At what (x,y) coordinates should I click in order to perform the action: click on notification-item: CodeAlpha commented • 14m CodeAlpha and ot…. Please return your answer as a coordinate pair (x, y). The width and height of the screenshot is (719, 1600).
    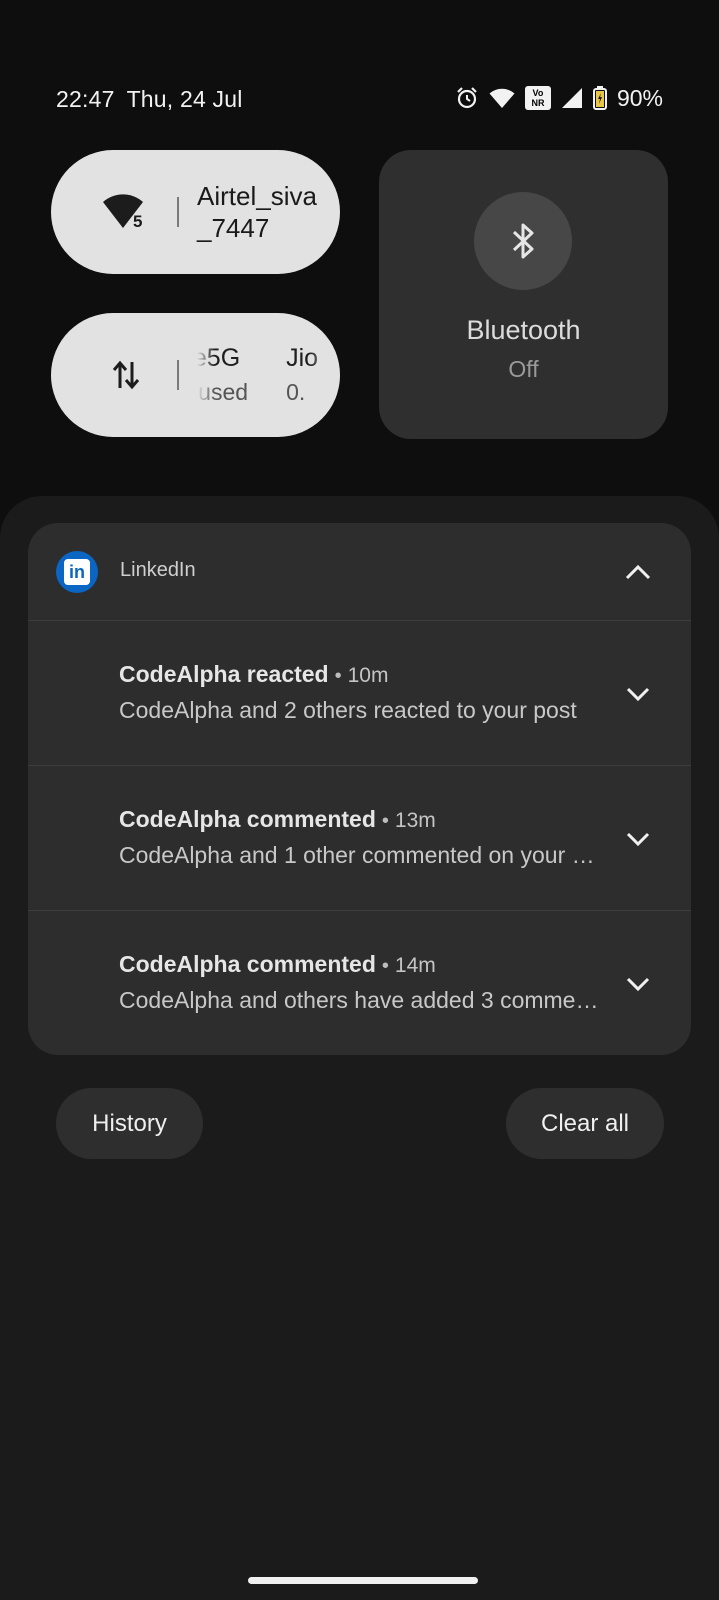
    Looking at the image, I should click on (359, 983).